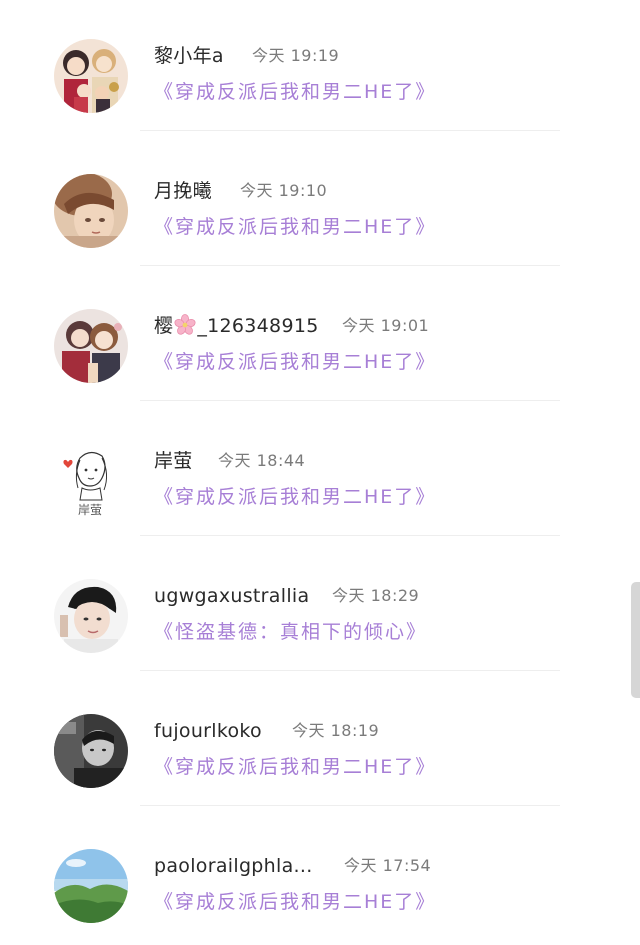  What do you see at coordinates (320, 607) in the screenshot?
I see `list-item: ugwgaxustrallia 今天 18:29 《怪盗基德：真相下的倾心》` at bounding box center [320, 607].